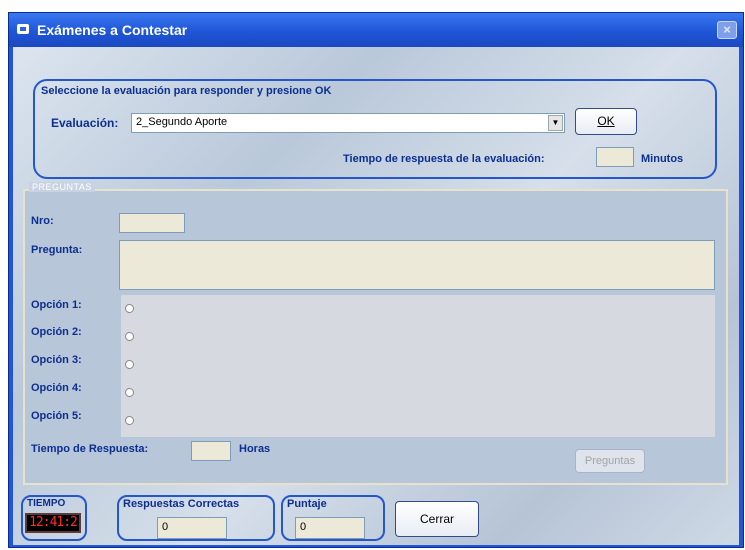  I want to click on tiempo-evaluacion-field, so click(615, 157).